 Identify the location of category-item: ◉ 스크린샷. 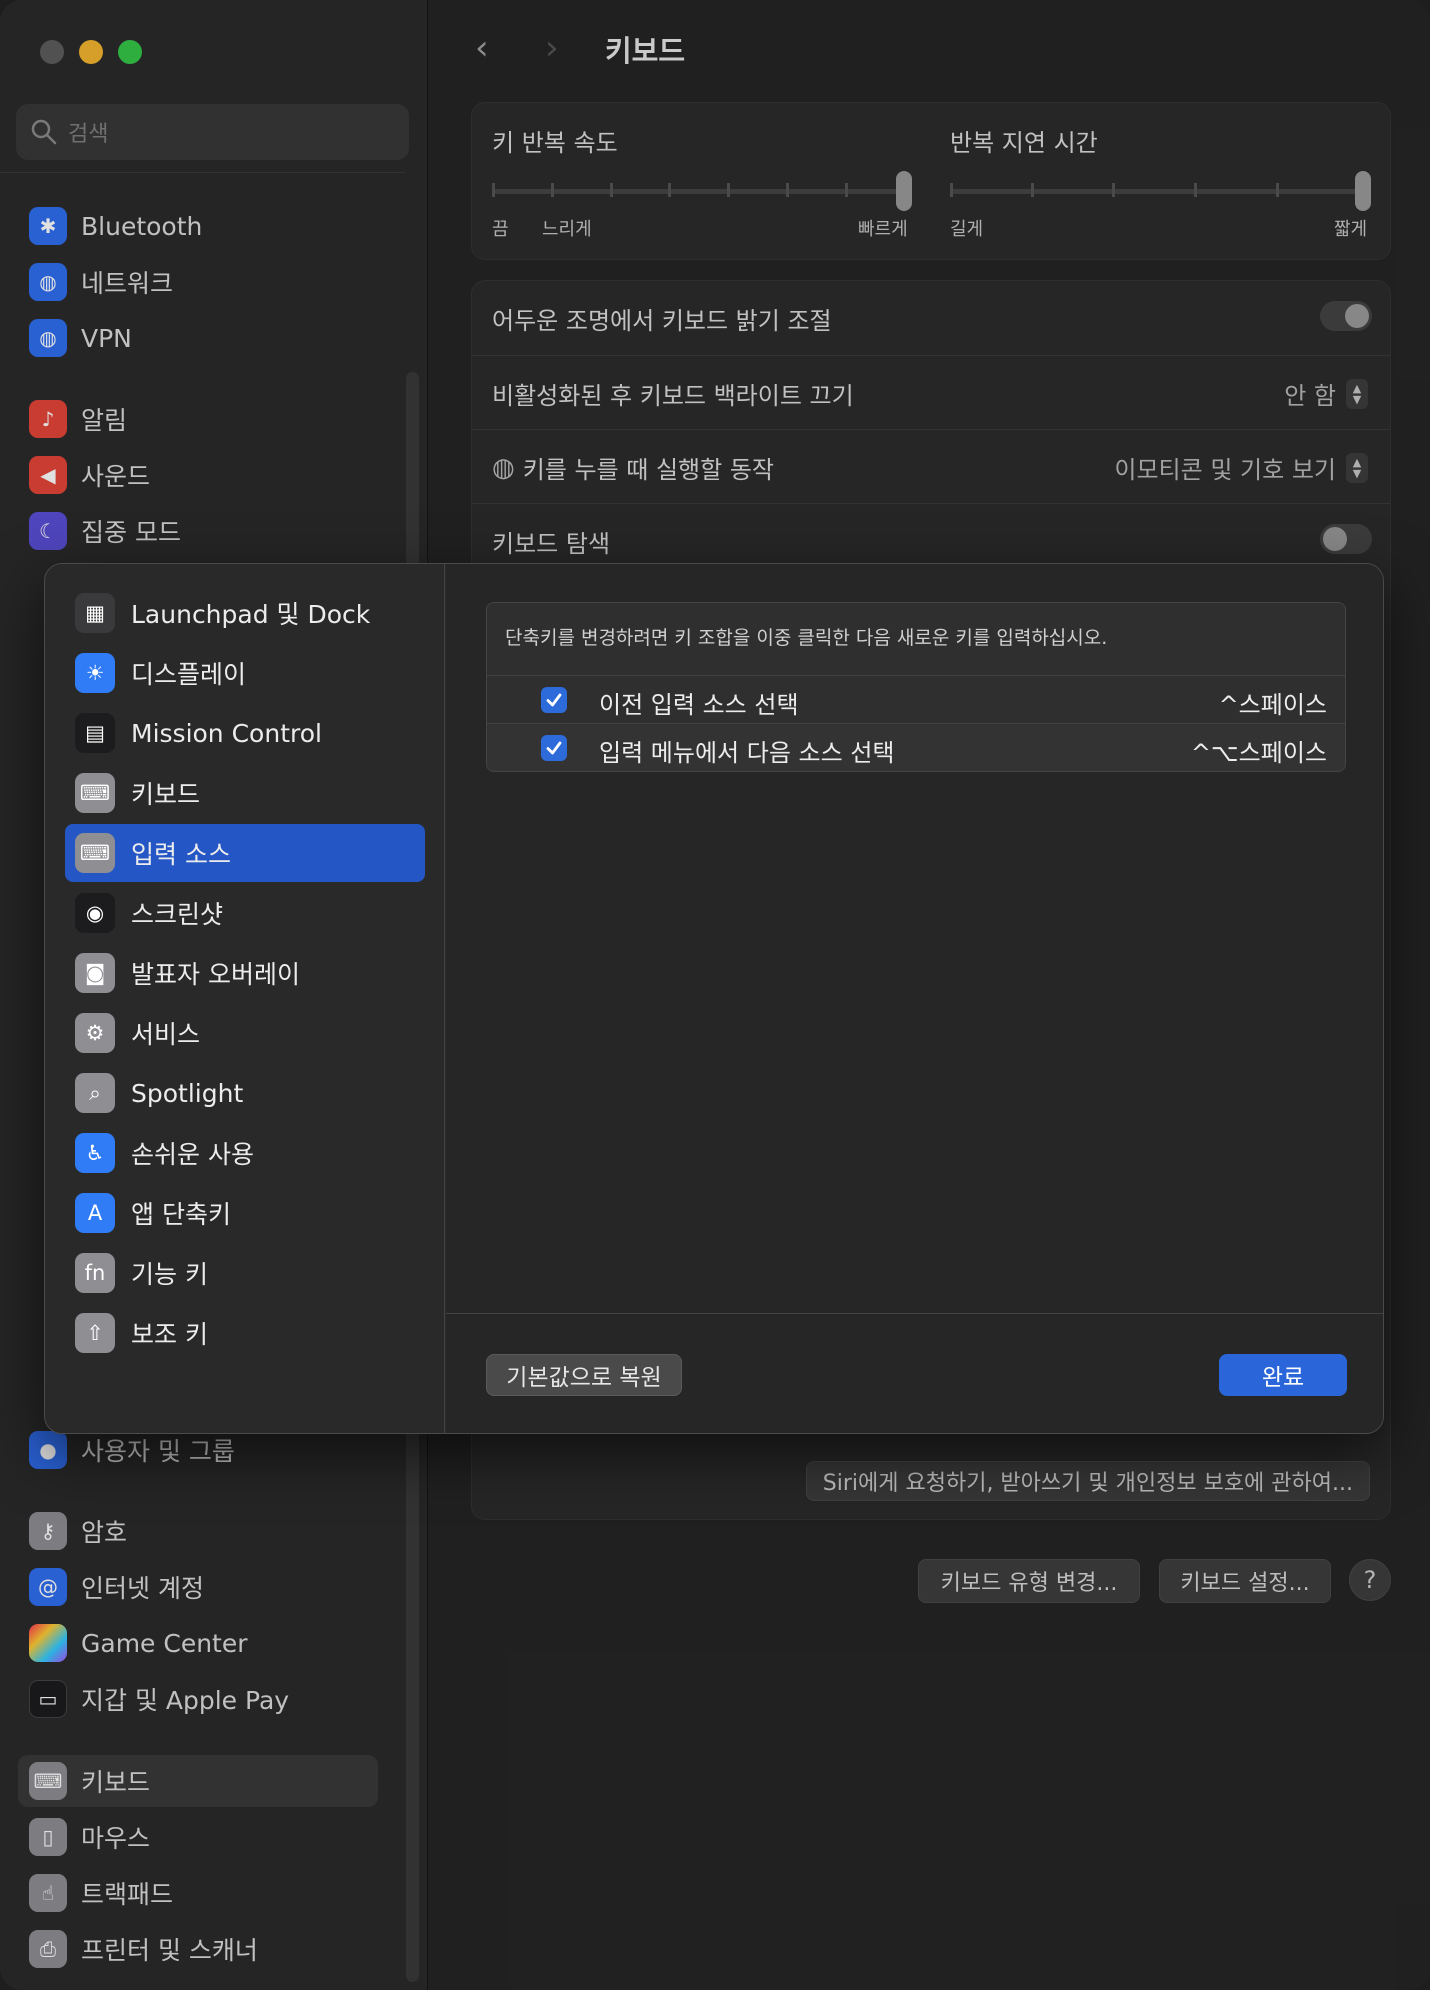
(245, 913).